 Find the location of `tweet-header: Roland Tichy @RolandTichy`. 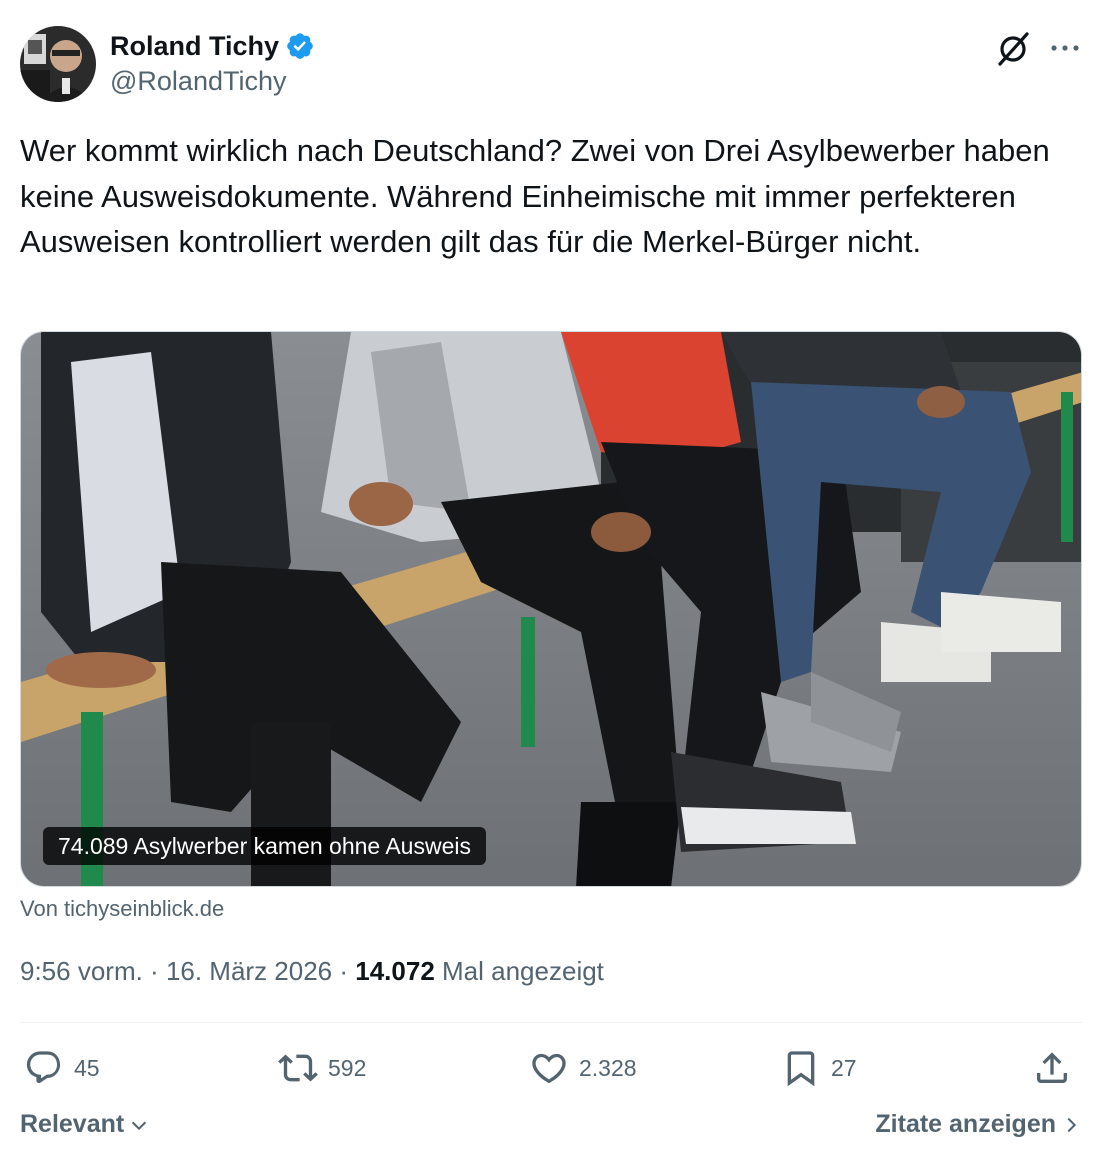

tweet-header: Roland Tichy @RolandTichy is located at coordinates (551, 64).